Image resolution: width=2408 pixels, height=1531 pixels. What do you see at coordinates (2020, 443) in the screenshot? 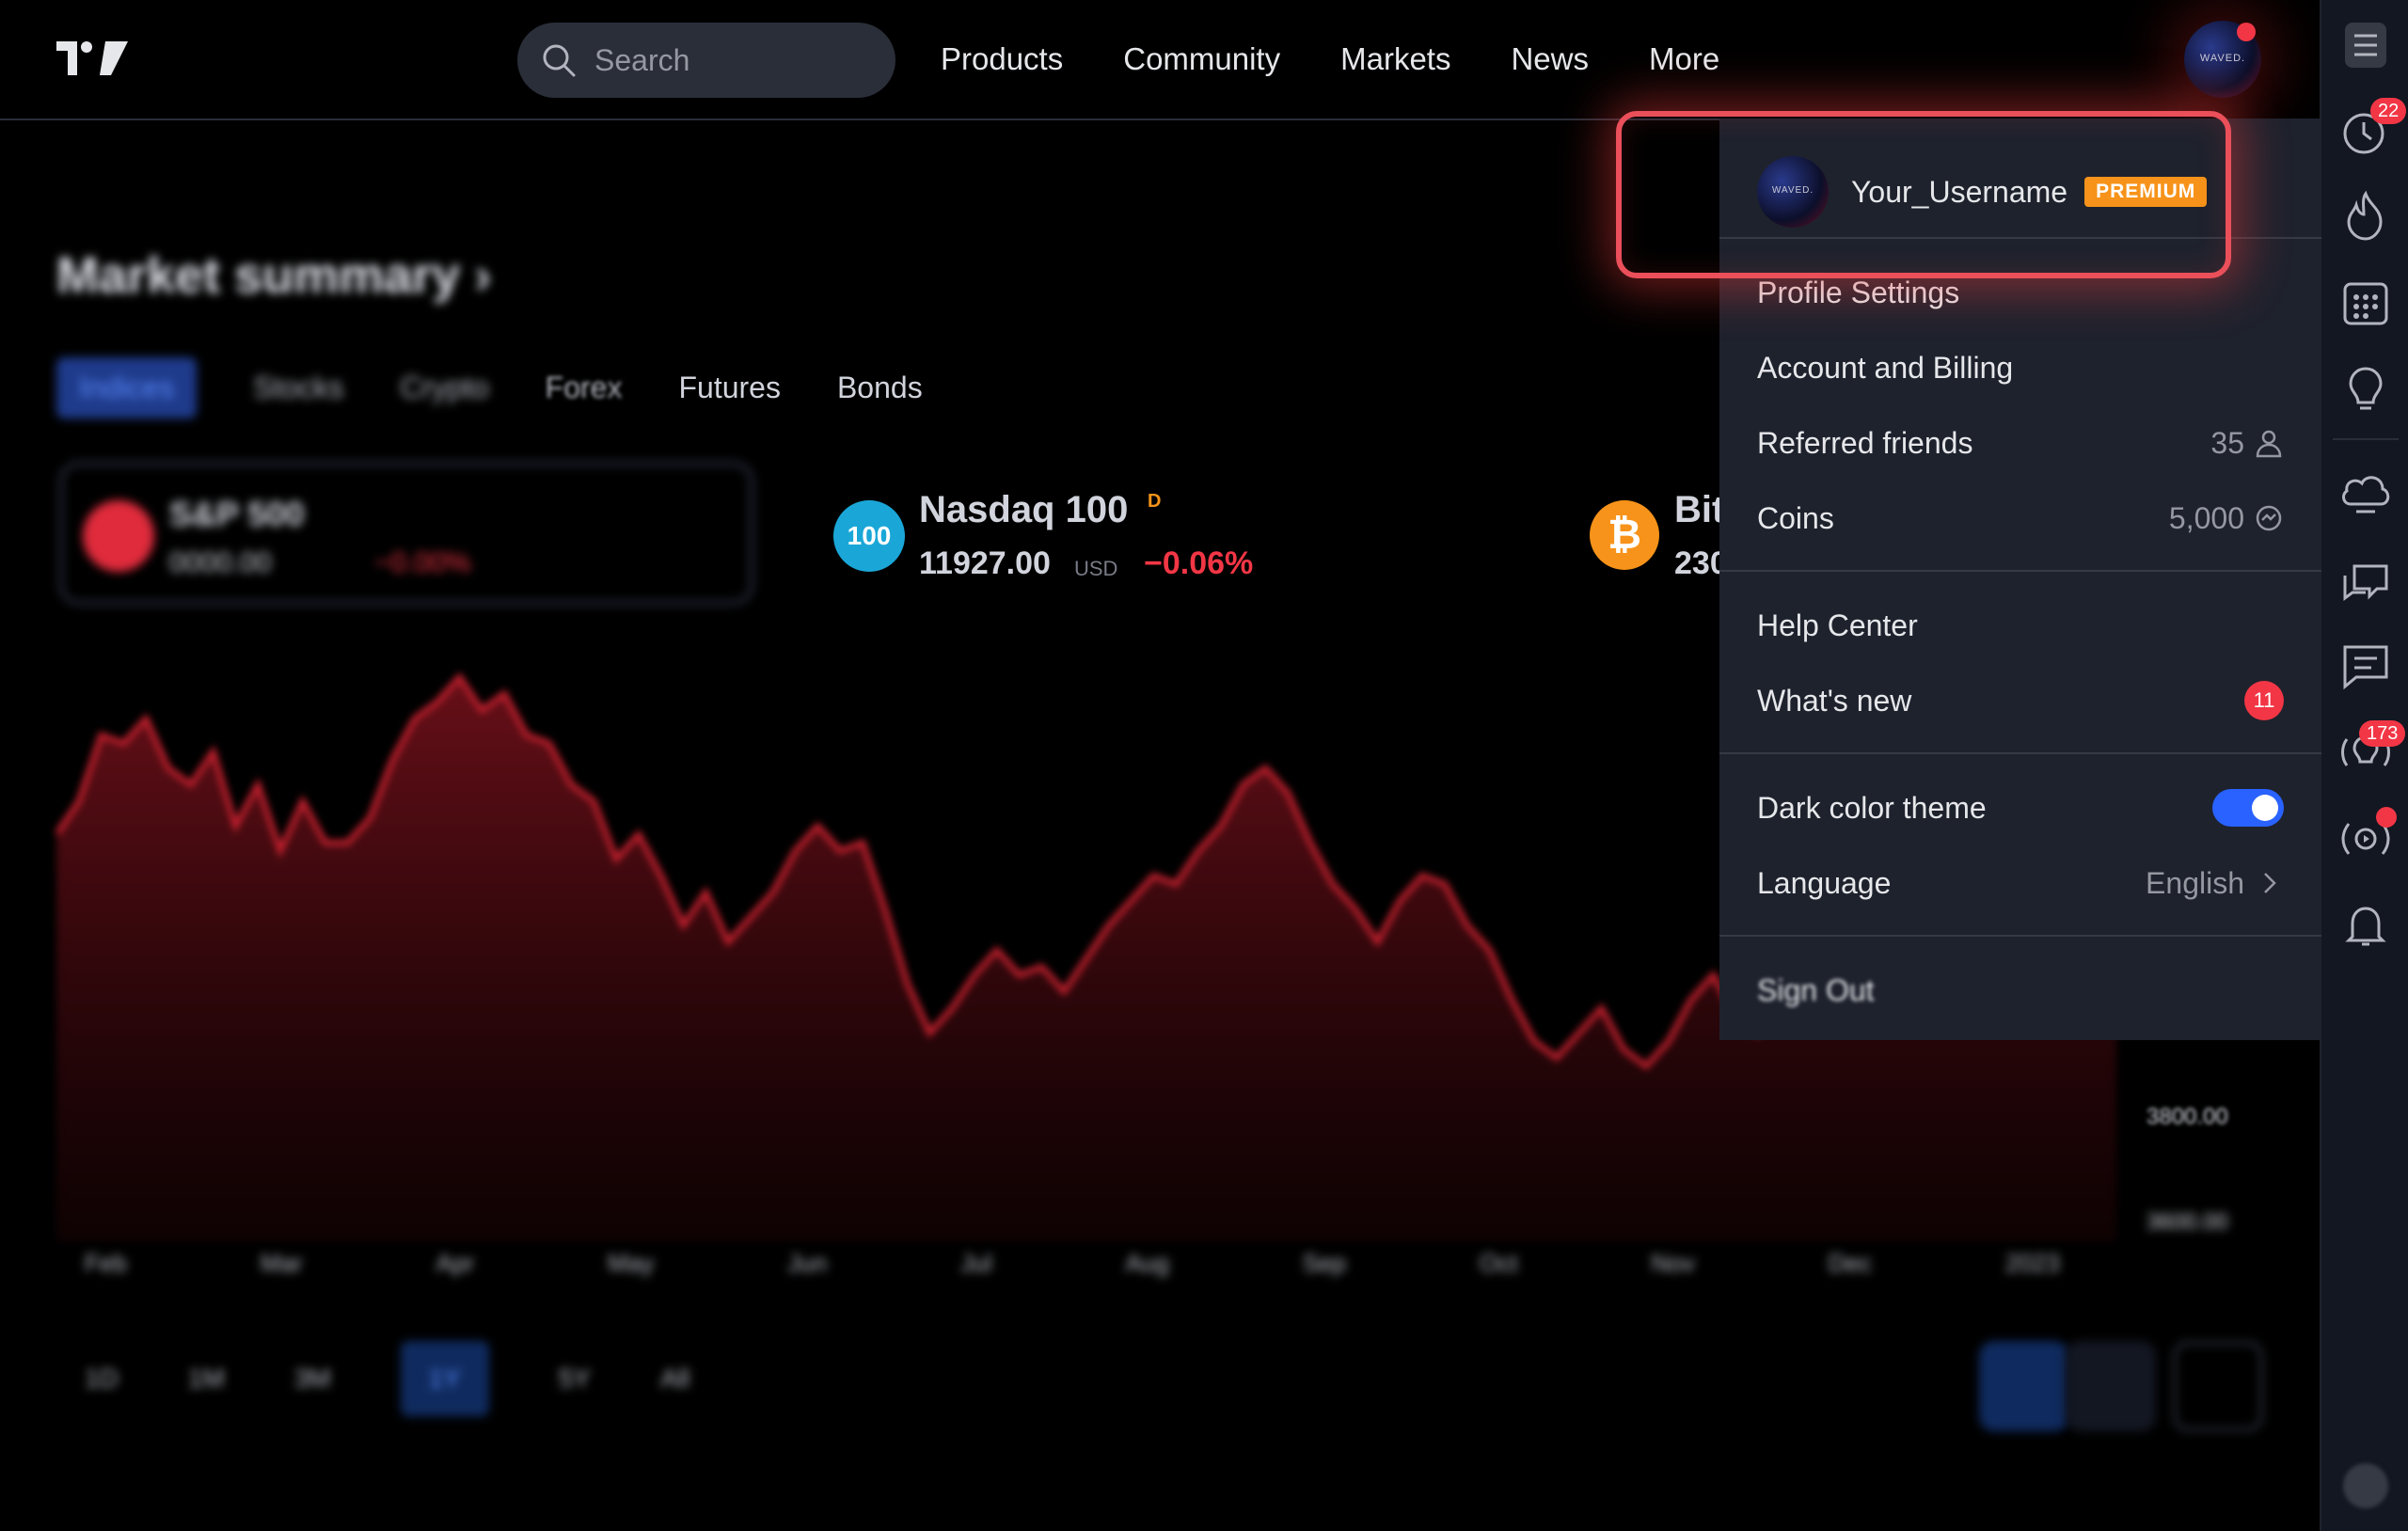
I see `menu-referred-friends: Referred friends 35` at bounding box center [2020, 443].